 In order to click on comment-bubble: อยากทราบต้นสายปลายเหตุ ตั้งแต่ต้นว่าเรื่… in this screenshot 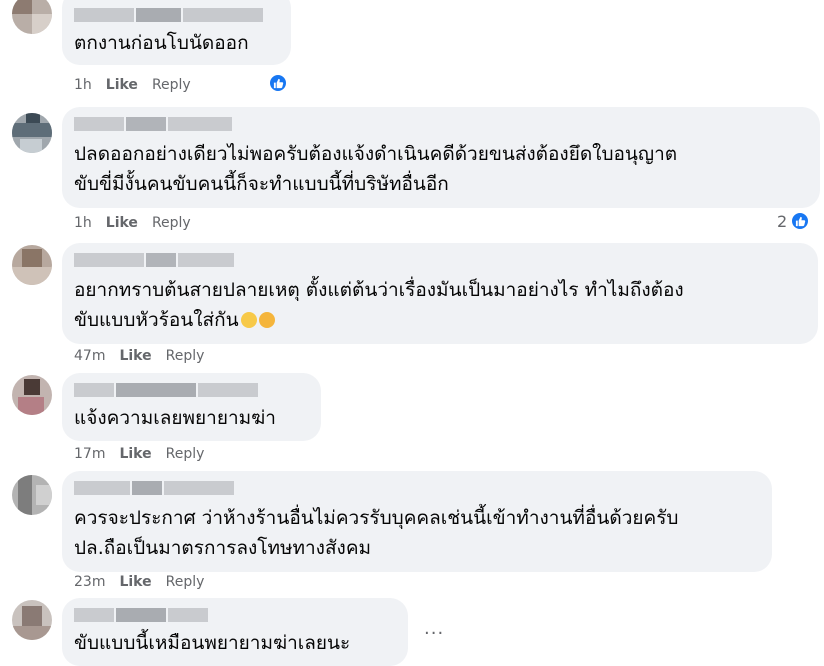, I will do `click(440, 293)`.